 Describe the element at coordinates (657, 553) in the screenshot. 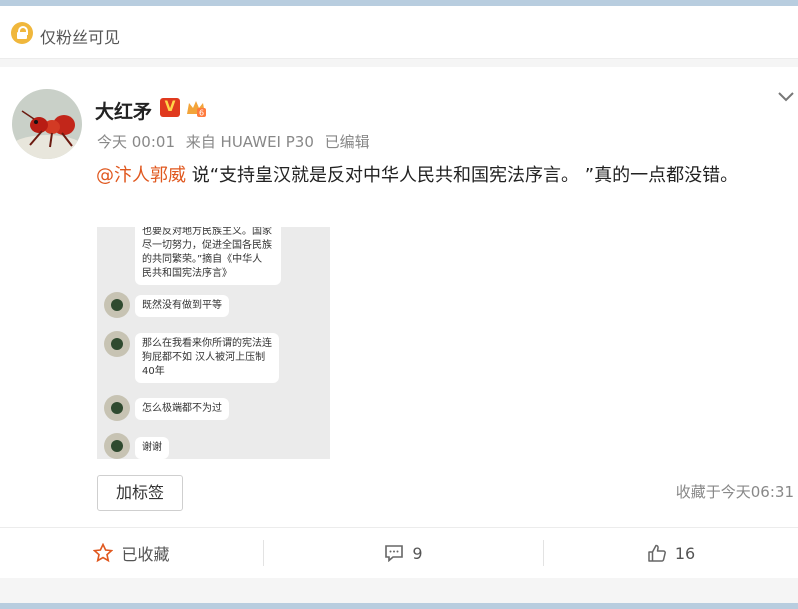

I see `thumbs-up-icon` at that location.